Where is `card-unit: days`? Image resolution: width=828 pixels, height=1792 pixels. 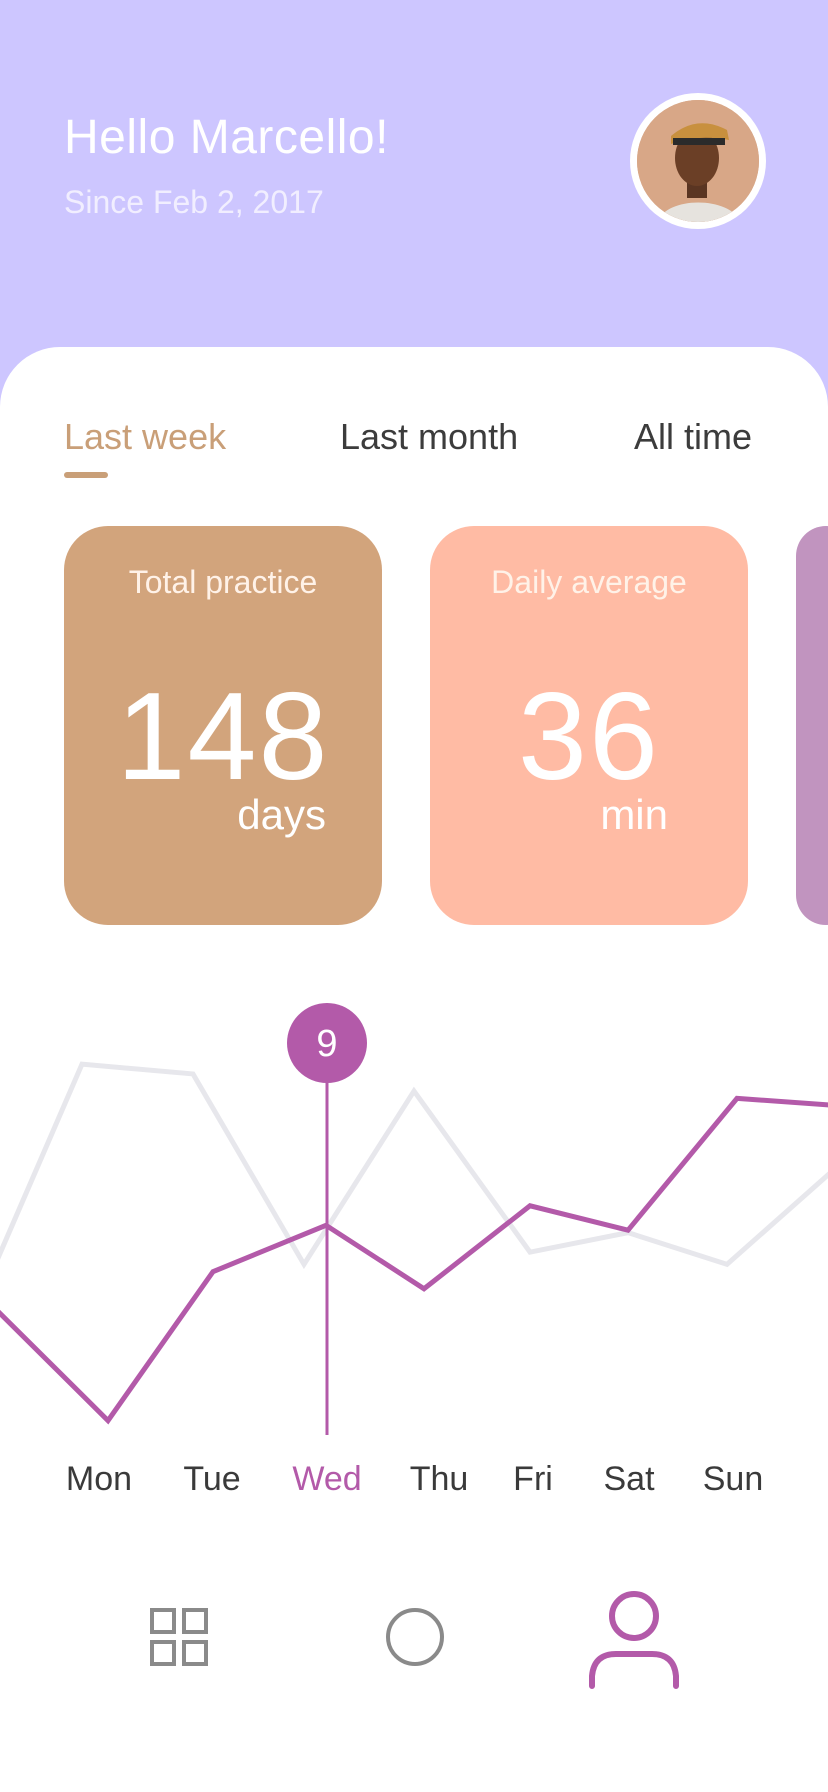
card-unit: days is located at coordinates (281, 814).